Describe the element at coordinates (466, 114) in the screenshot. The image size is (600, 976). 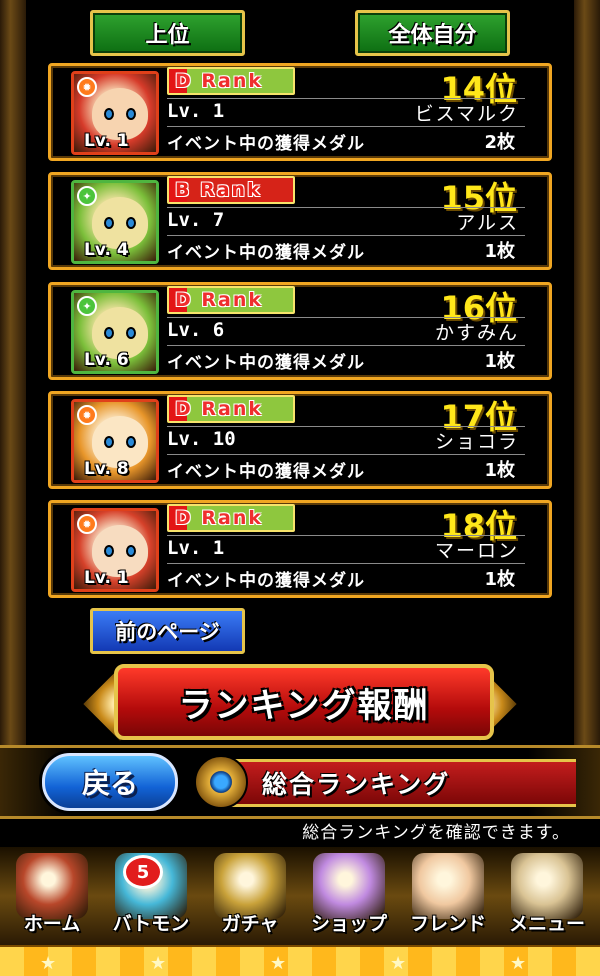
I see `player-name: ビスマルク` at that location.